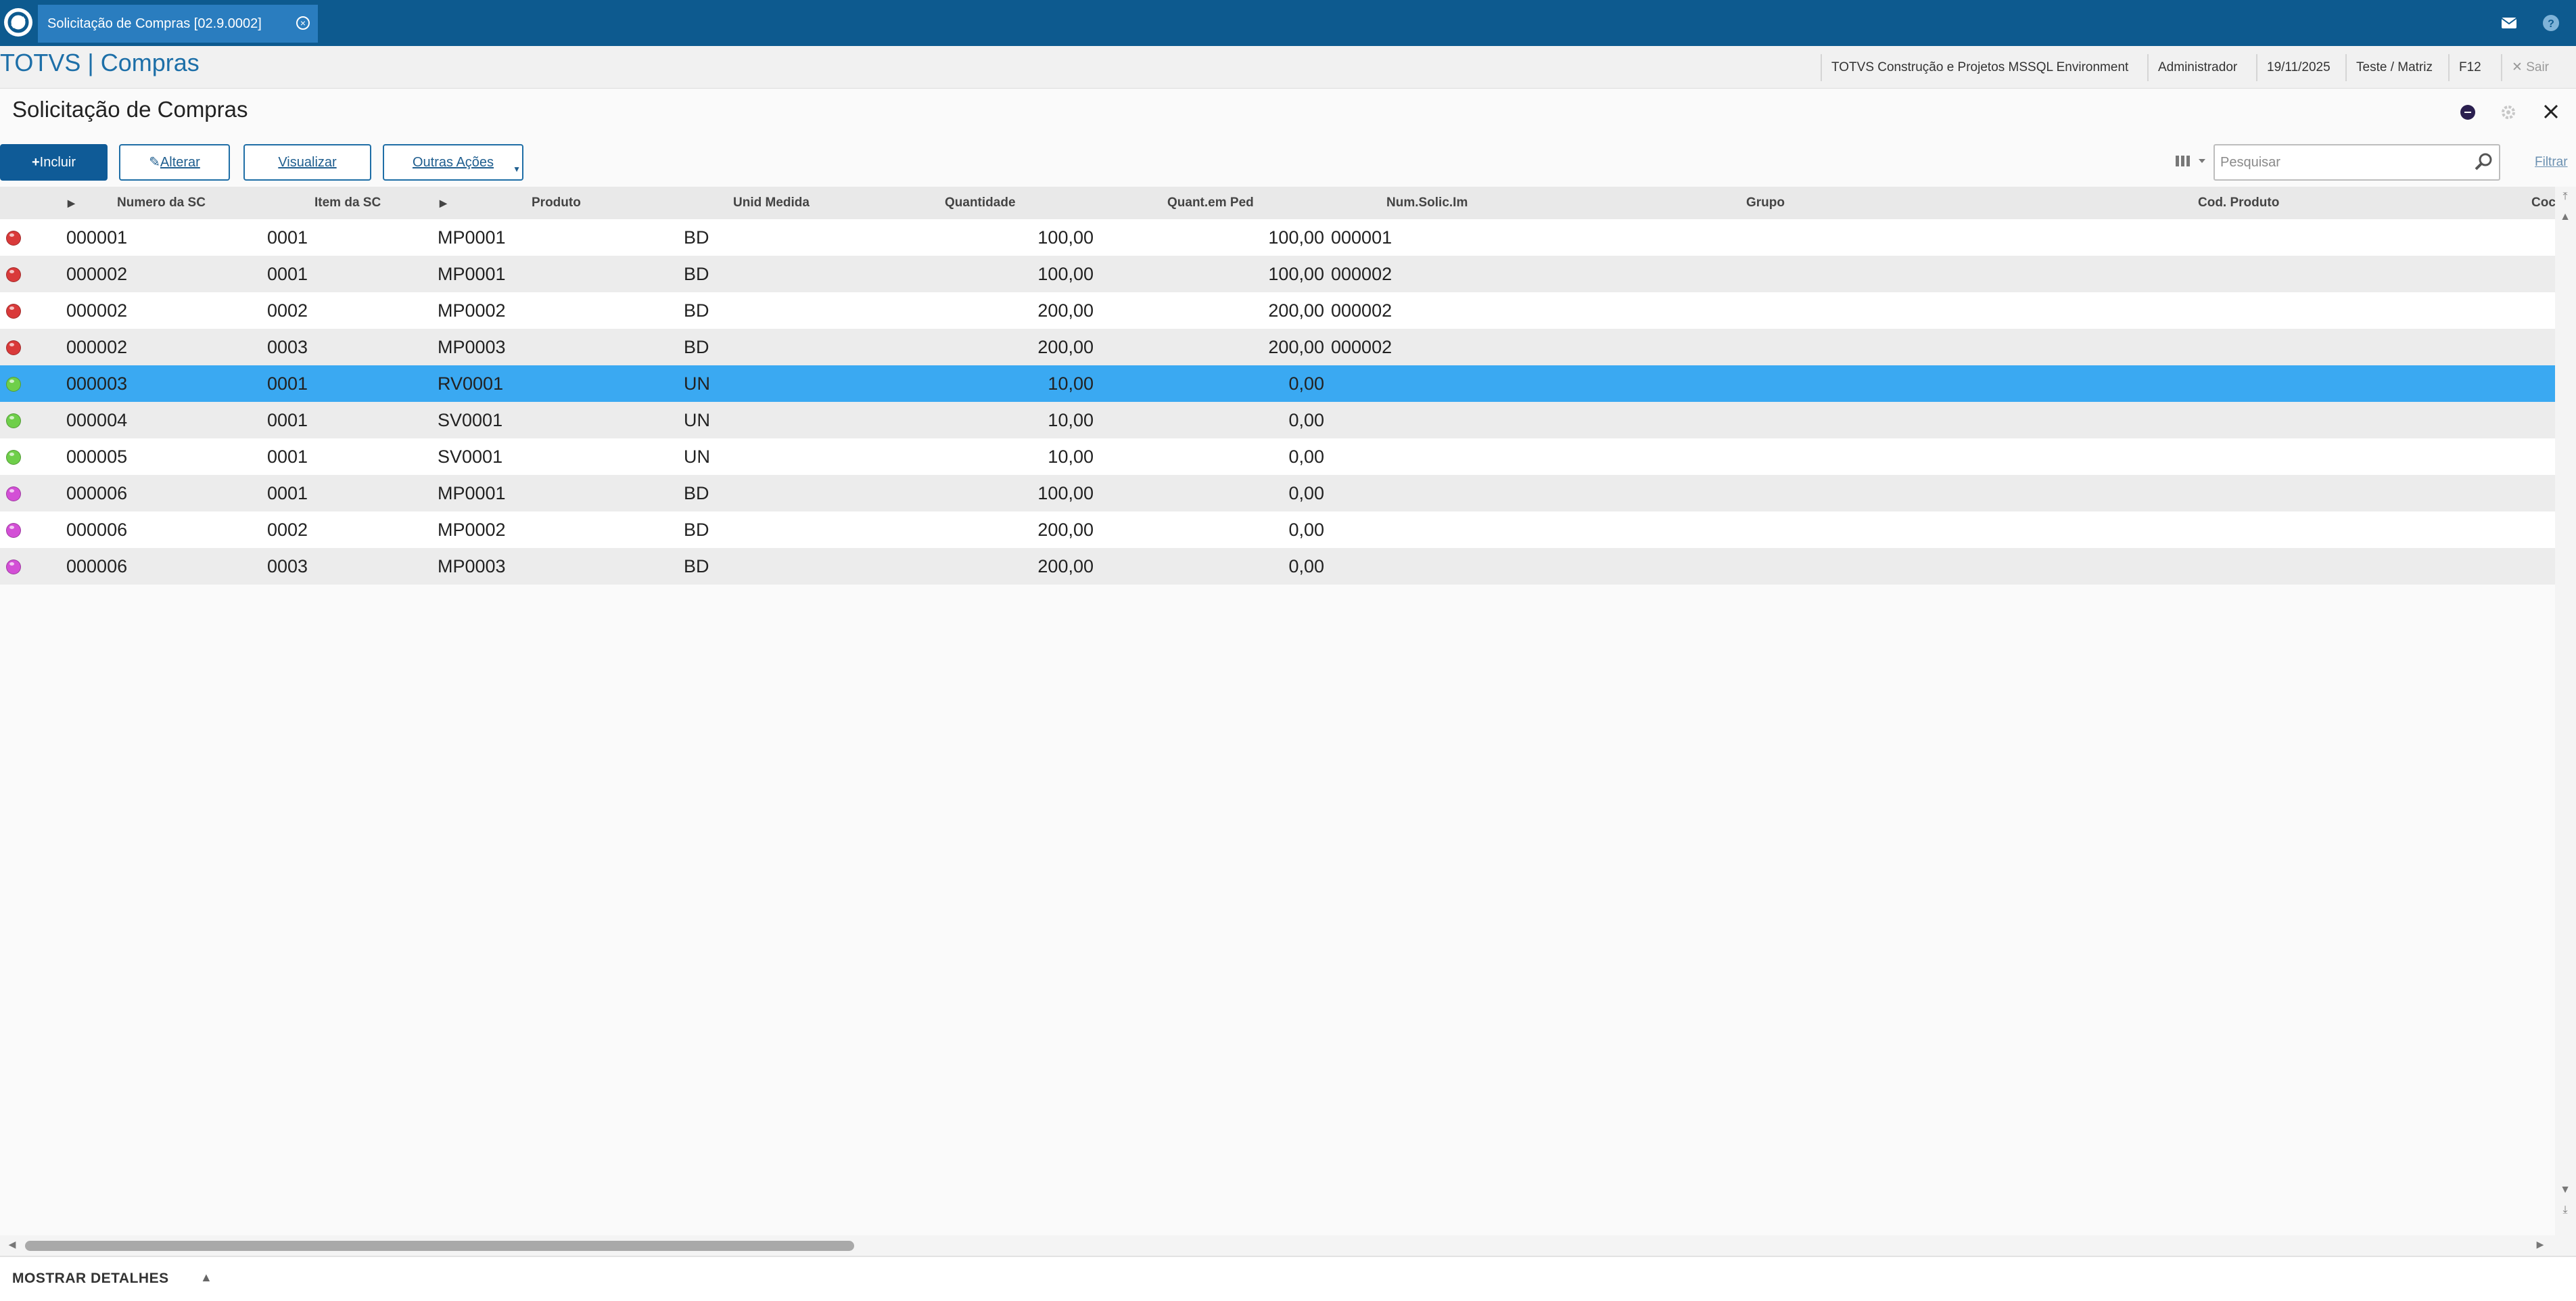  I want to click on vertical-scrollbar: ⤒ ▲ ▼ ⤓, so click(2565, 721).